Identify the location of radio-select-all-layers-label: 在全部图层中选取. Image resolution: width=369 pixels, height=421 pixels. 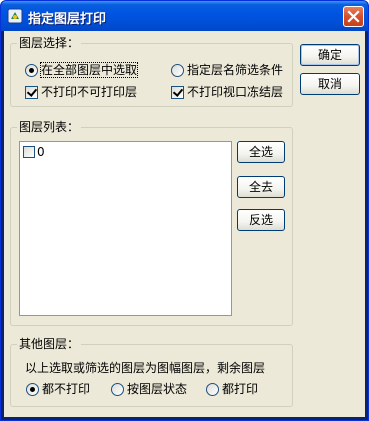
(89, 70).